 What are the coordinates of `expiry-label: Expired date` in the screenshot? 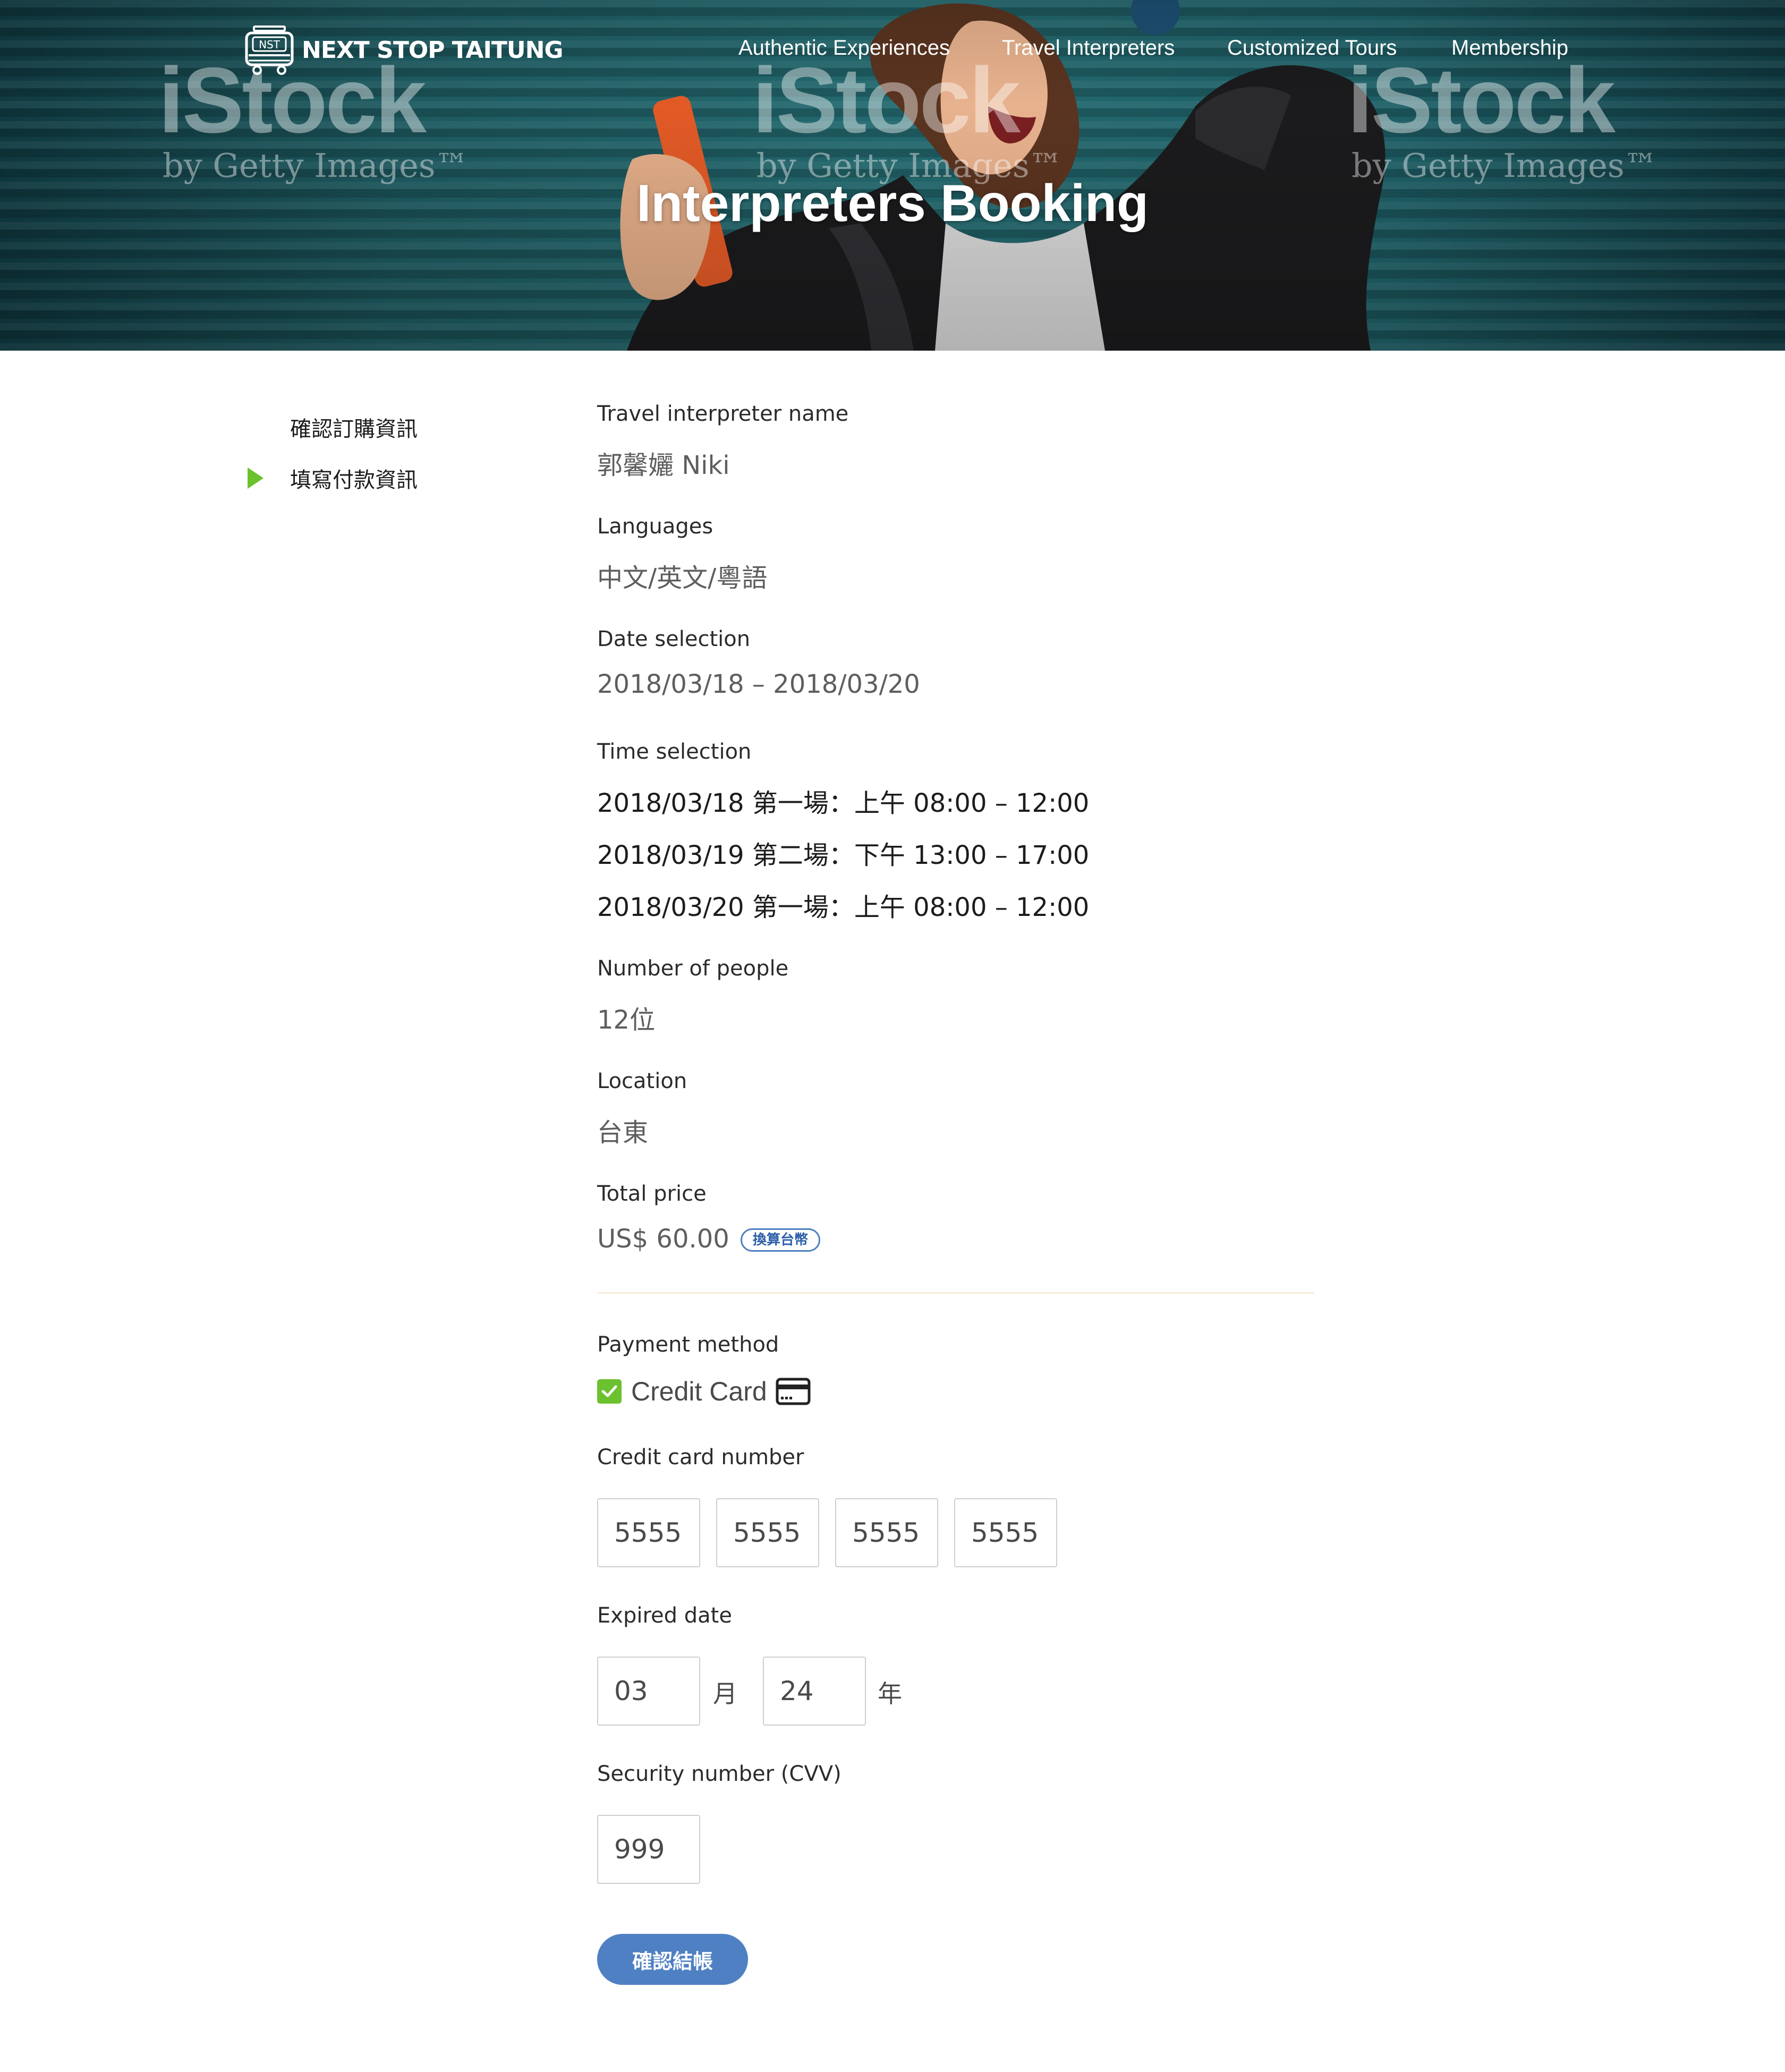 It's located at (664, 1615).